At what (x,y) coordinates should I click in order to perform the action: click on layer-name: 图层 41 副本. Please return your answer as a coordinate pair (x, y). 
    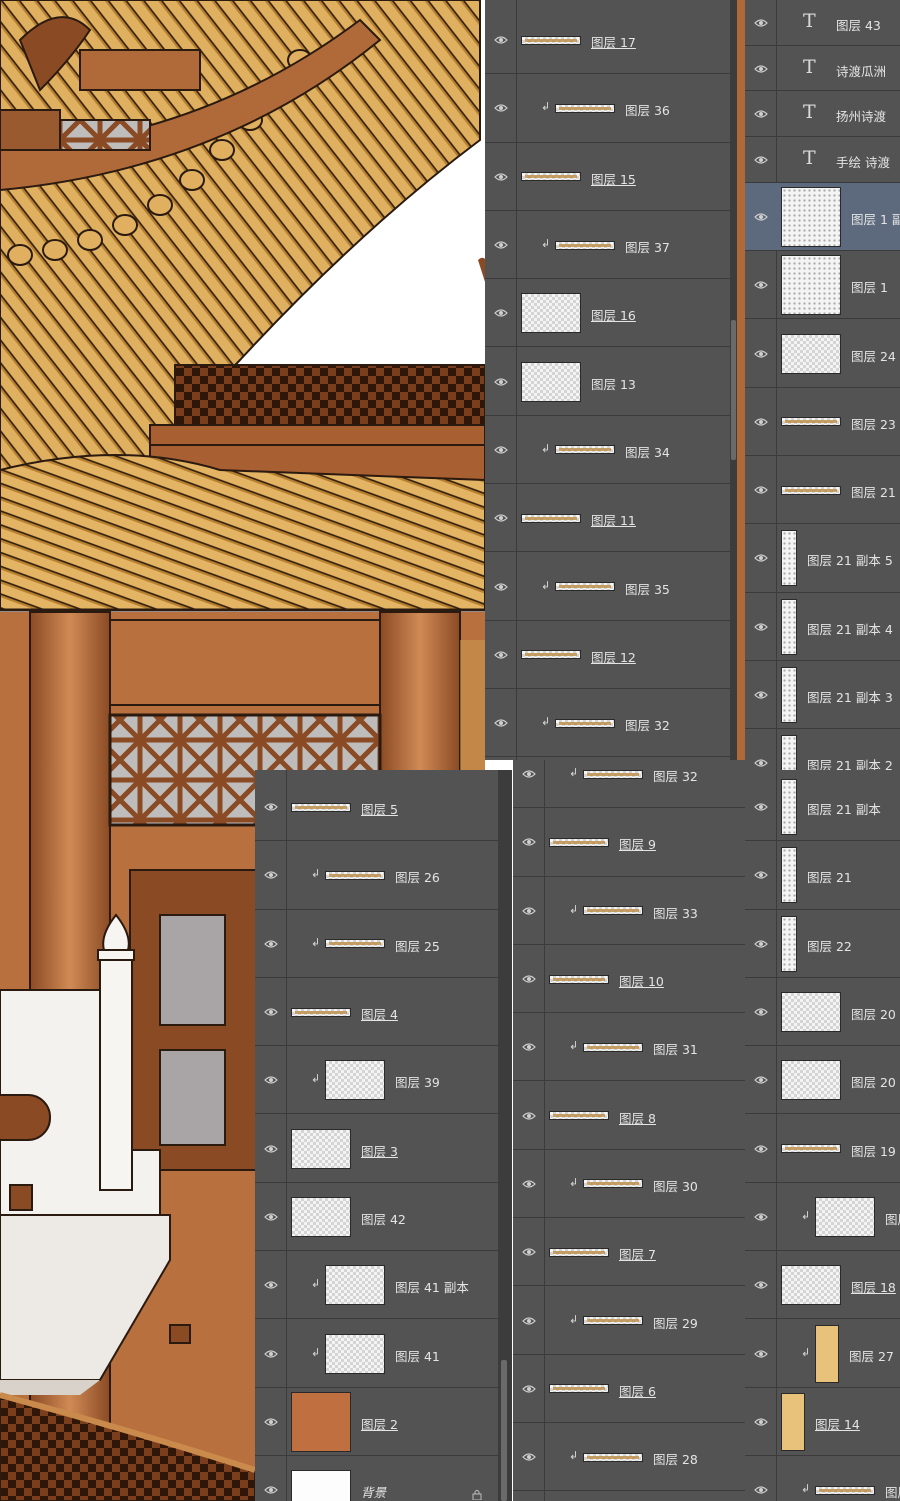
    Looking at the image, I should click on (432, 1286).